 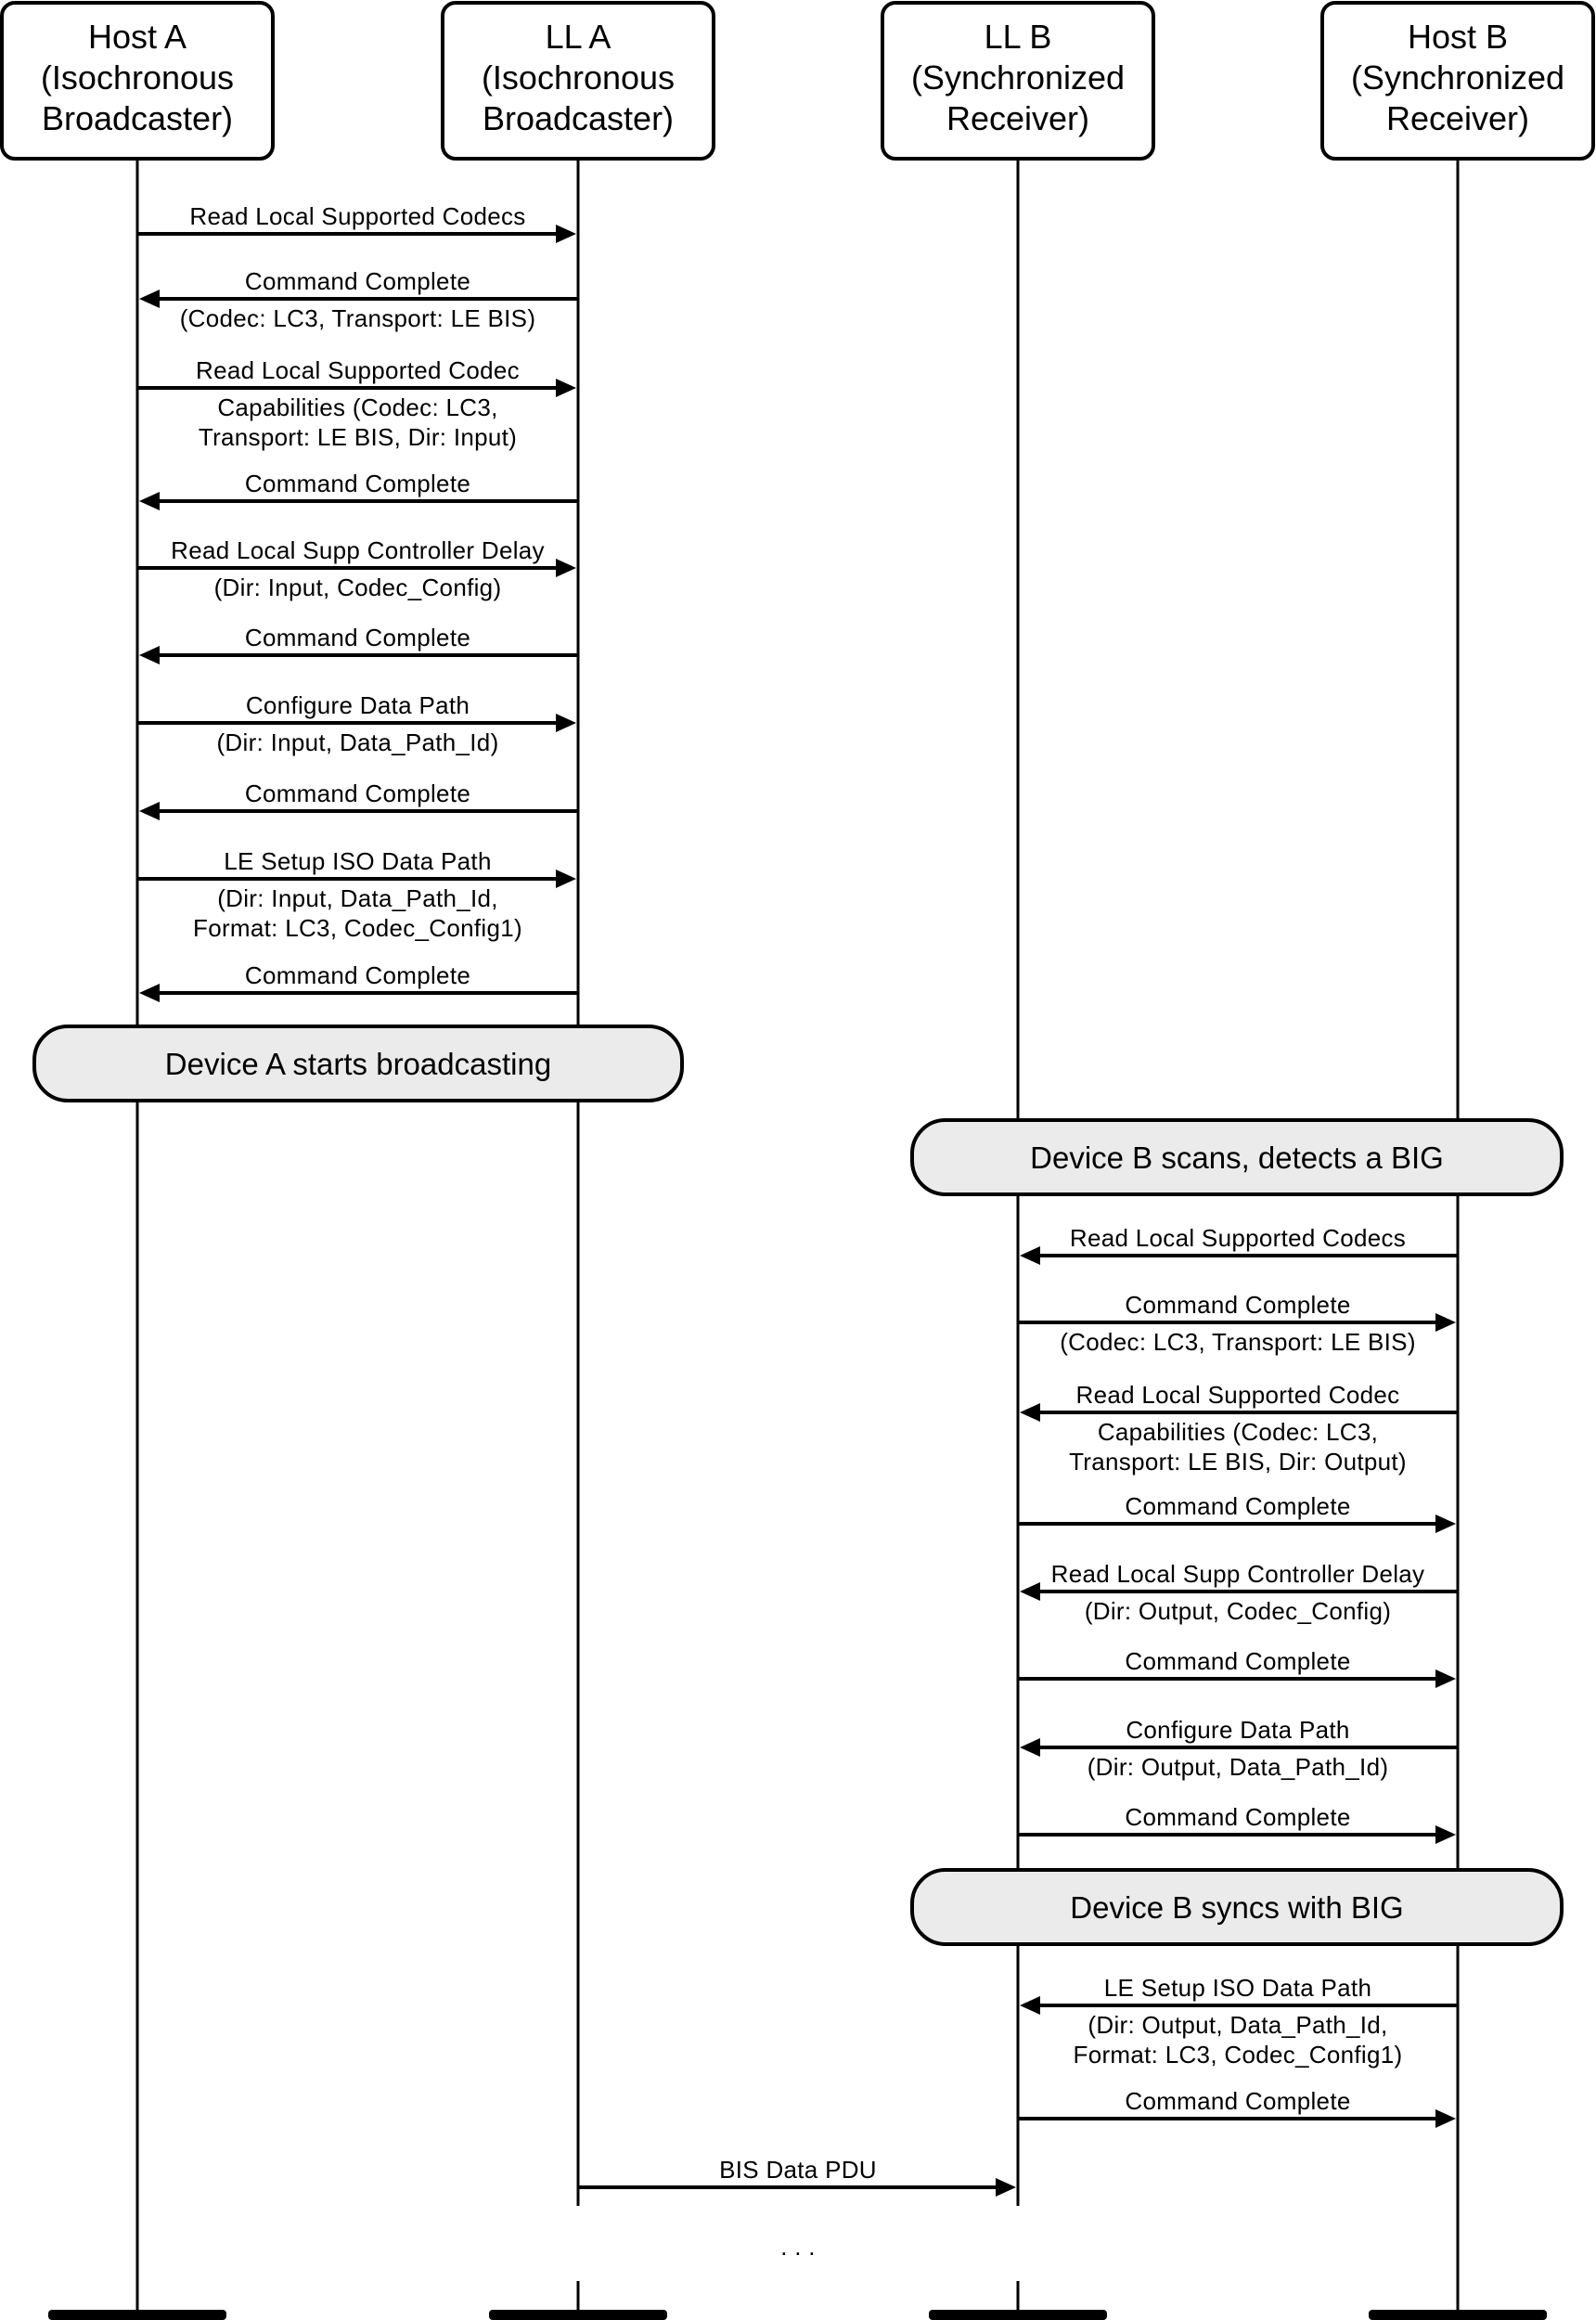 I want to click on lifeline-end-bar-ll_a, so click(x=578, y=2315).